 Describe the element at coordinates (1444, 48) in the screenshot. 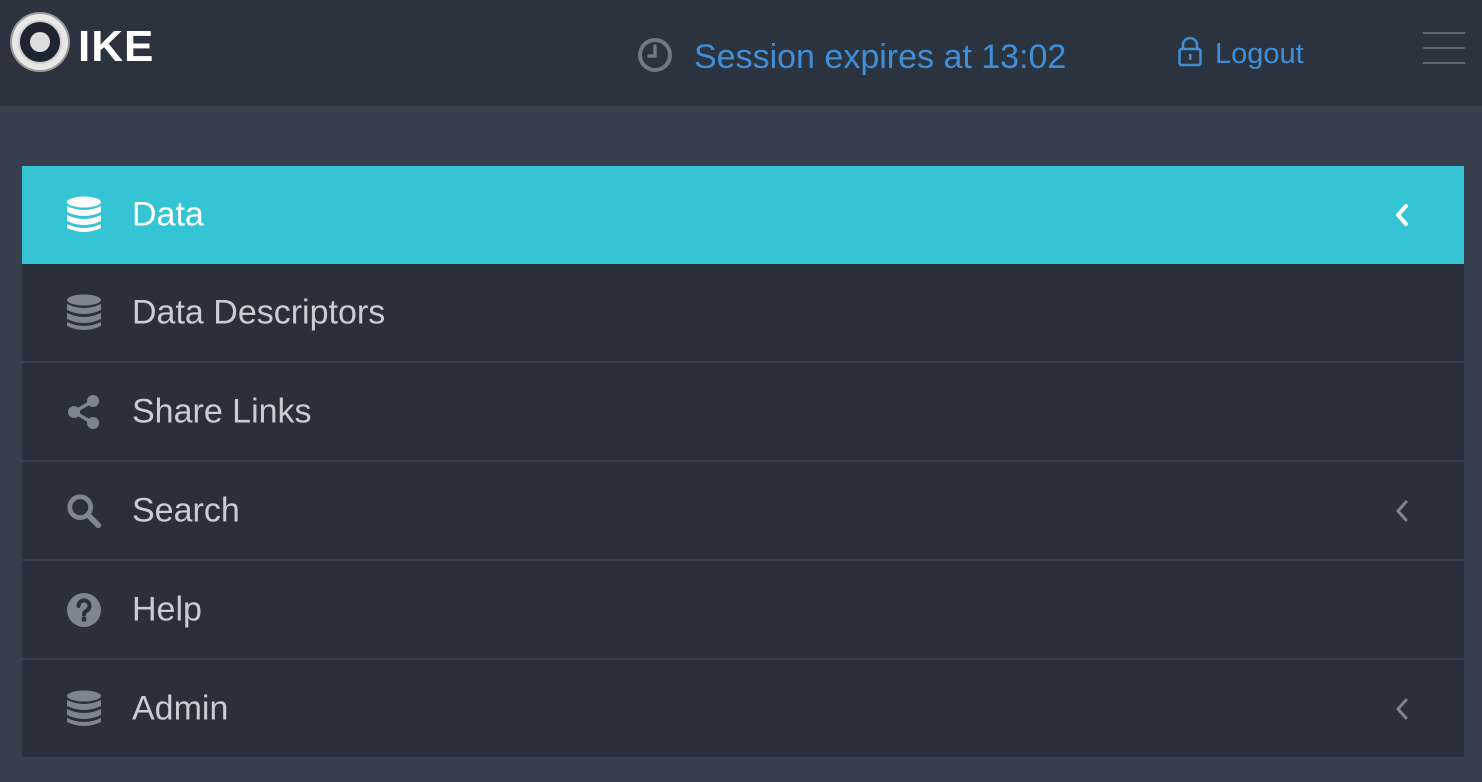

I see `hamburger-menu-icon` at that location.